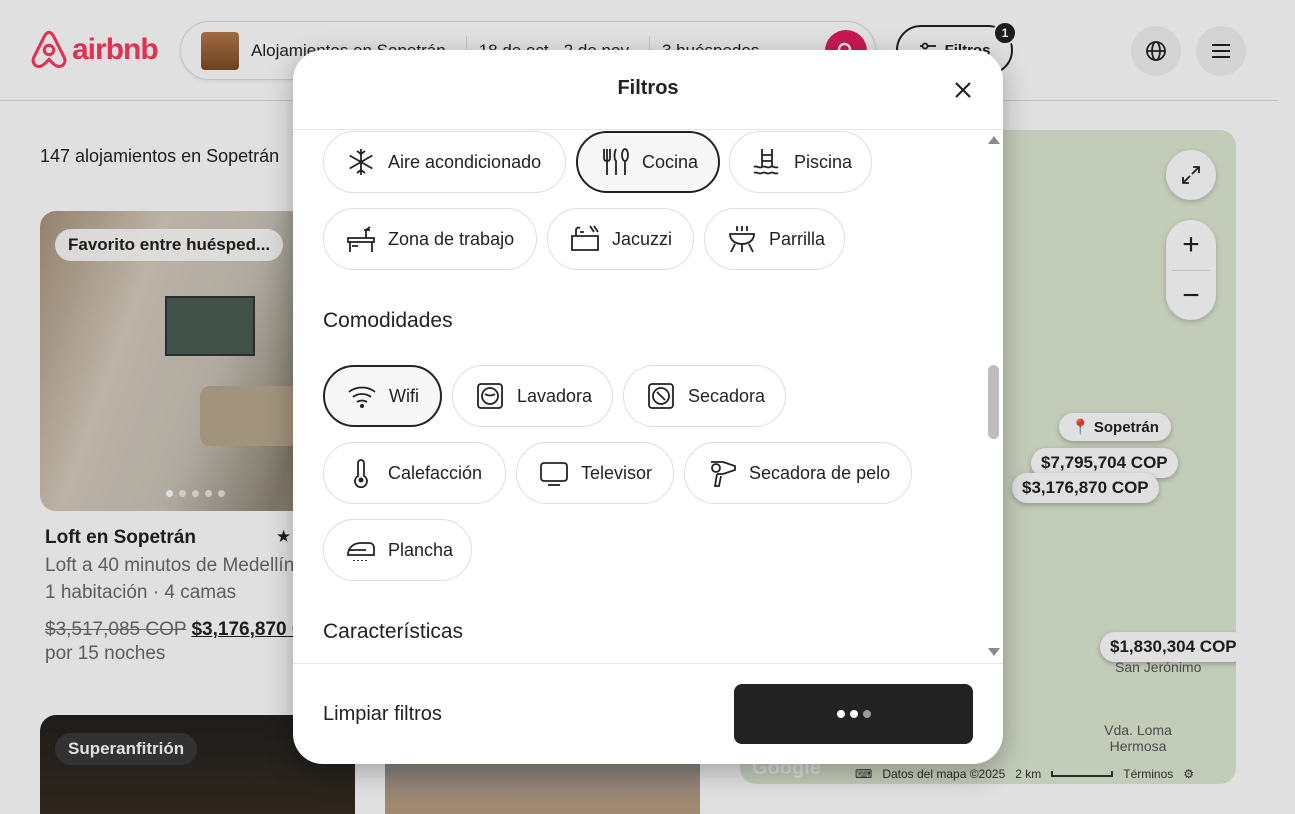  I want to click on chip-label: Televisor, so click(617, 472).